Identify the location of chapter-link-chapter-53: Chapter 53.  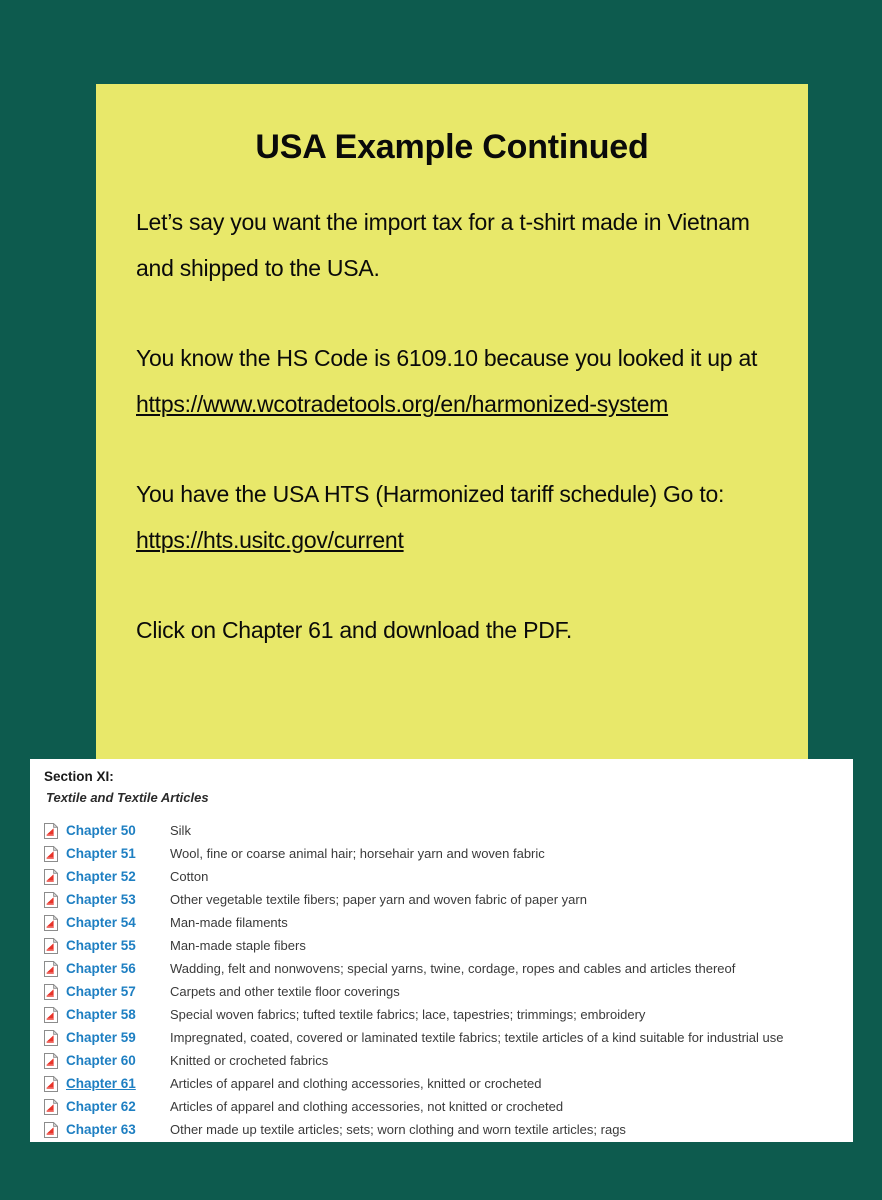
(118, 899).